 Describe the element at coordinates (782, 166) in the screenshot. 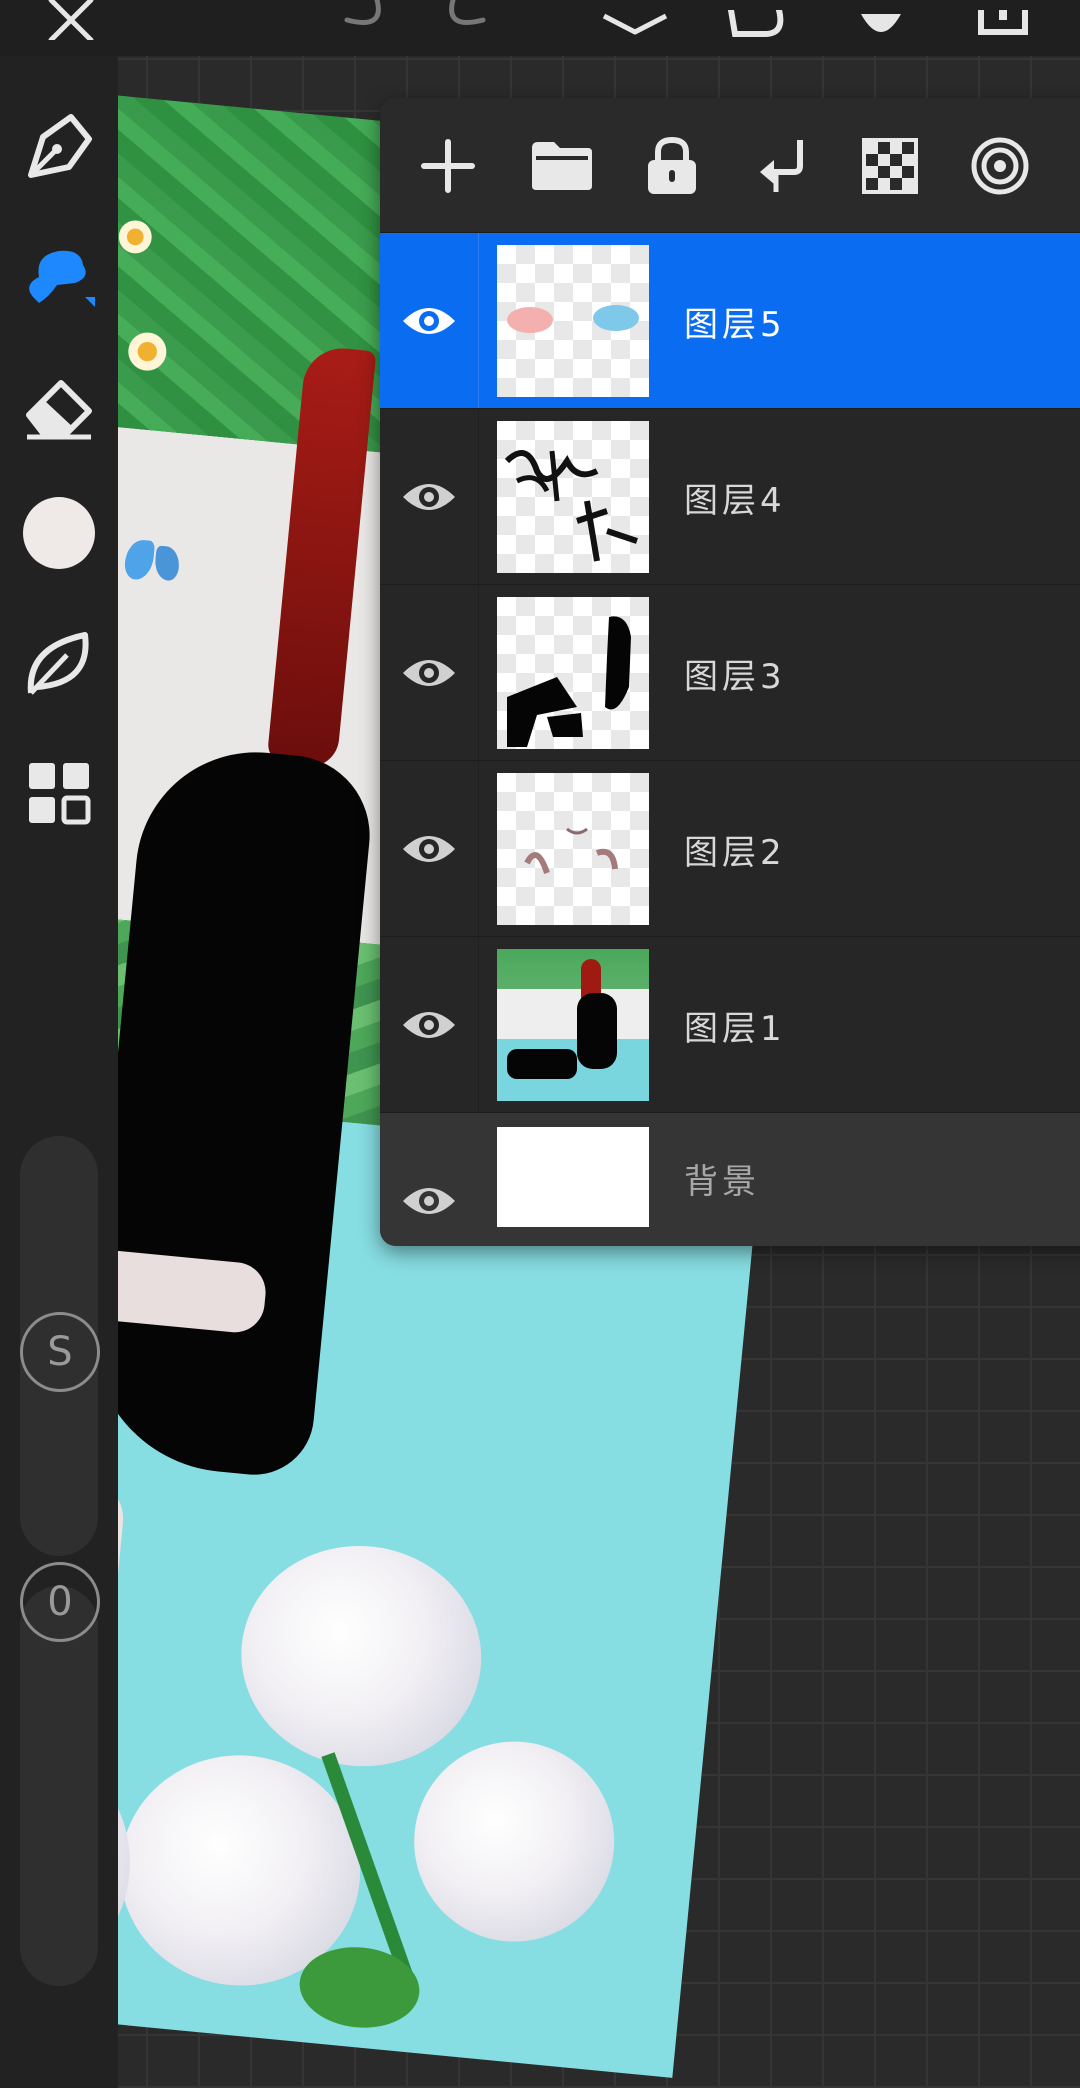

I see `merge-down-icon` at that location.